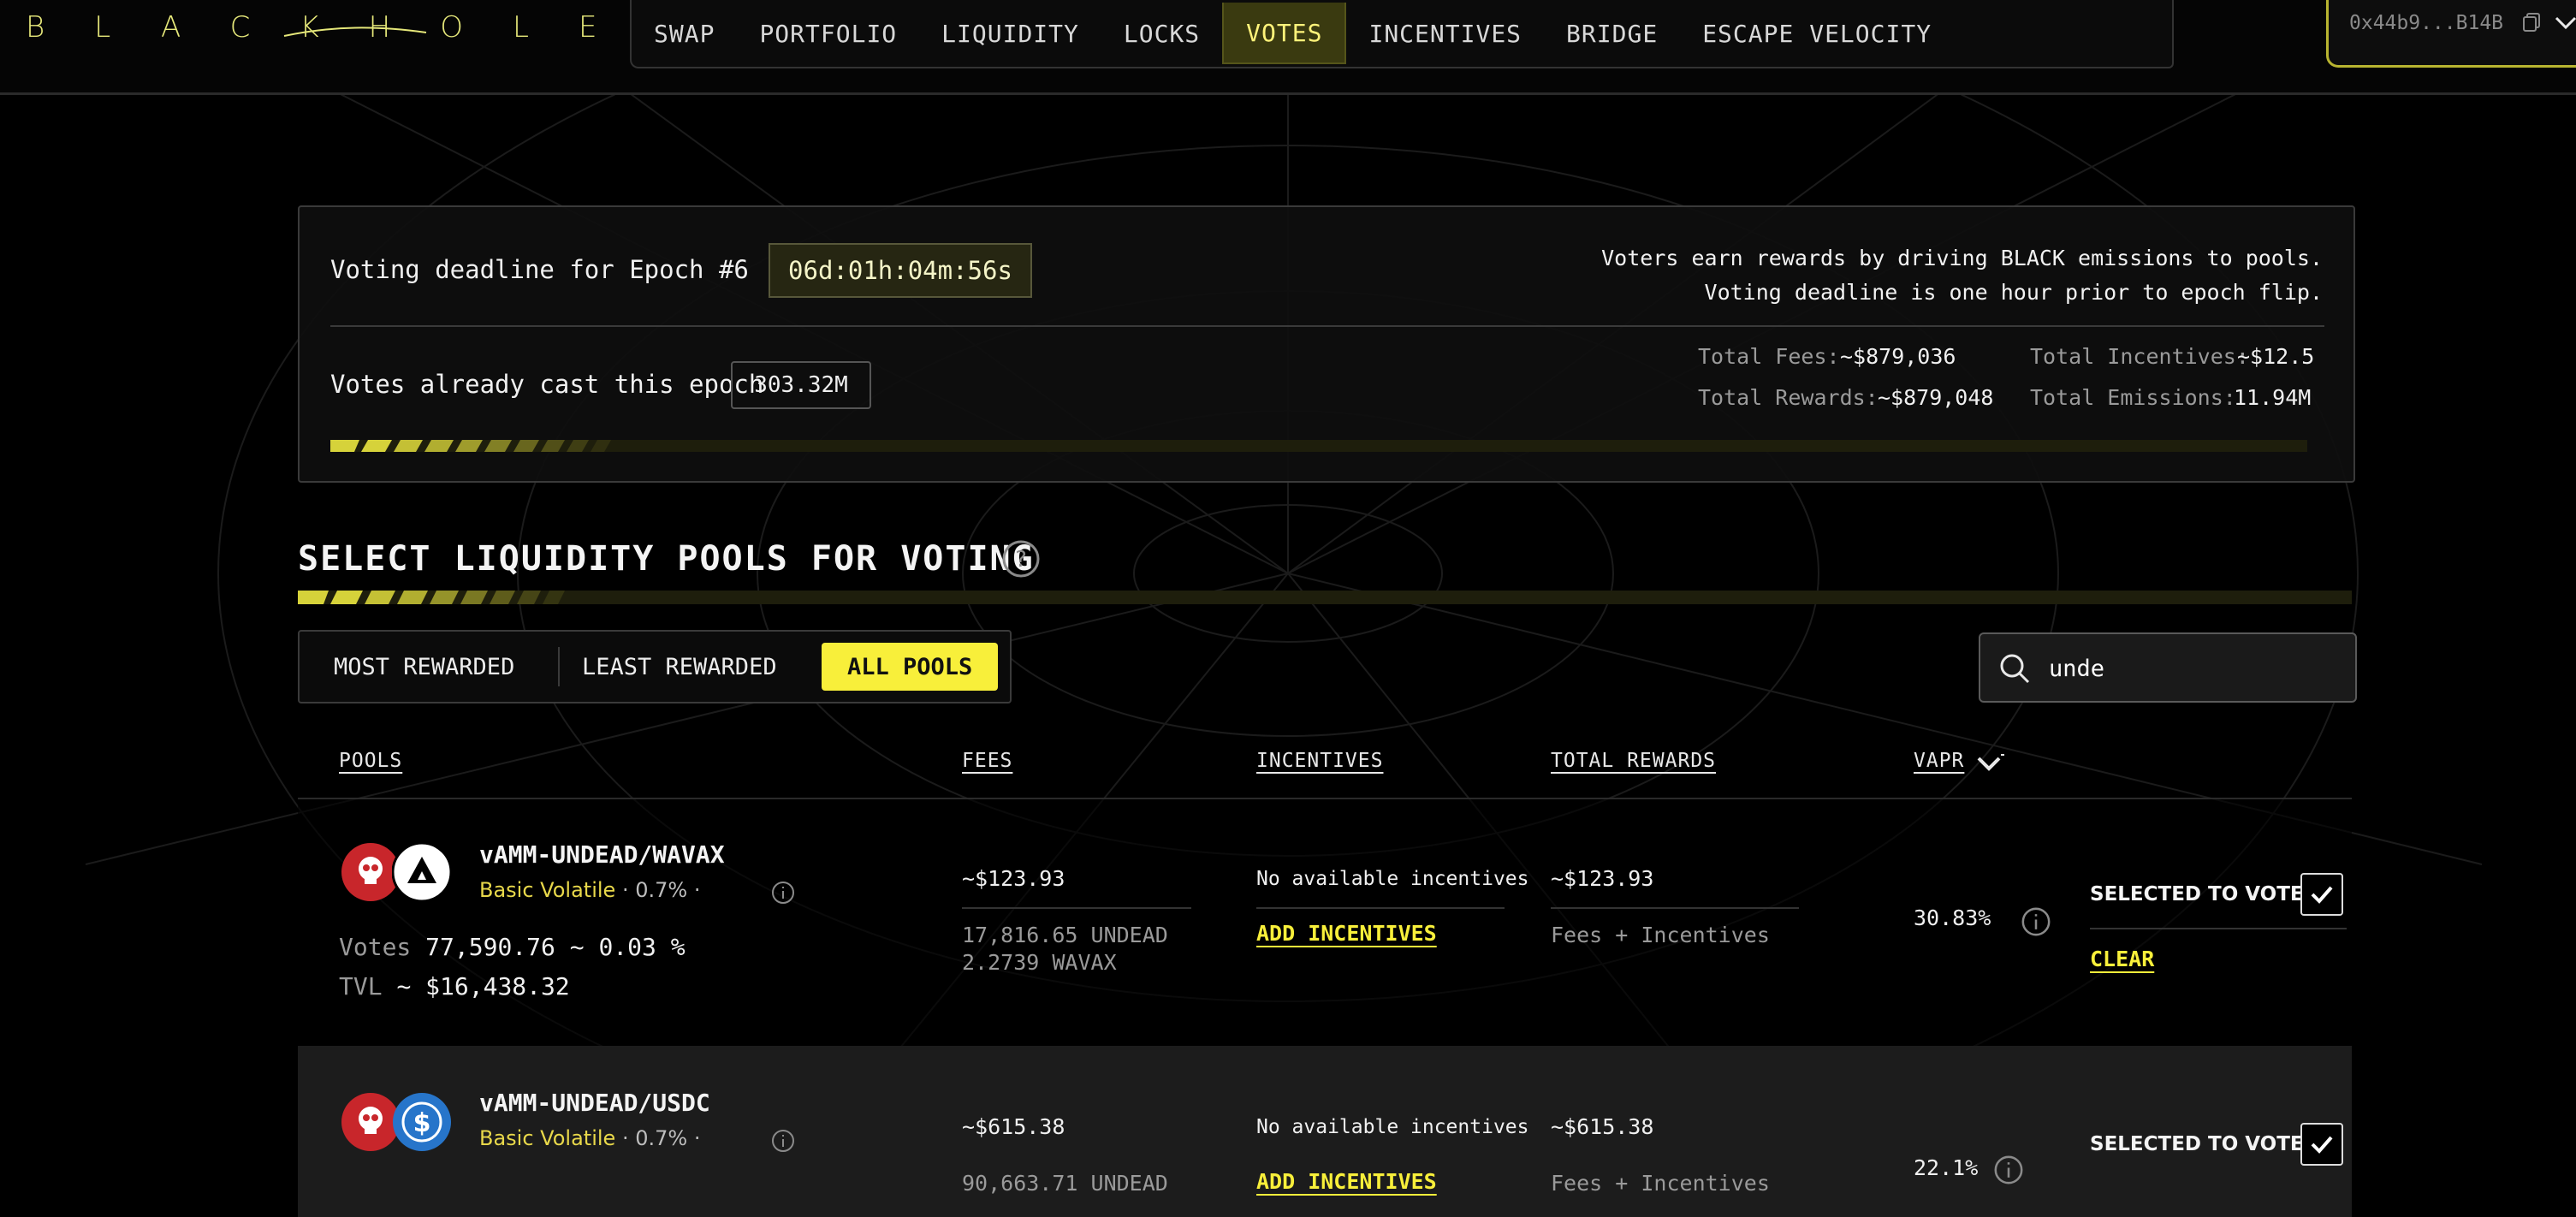  I want to click on nav-votes: VOTES, so click(1284, 33).